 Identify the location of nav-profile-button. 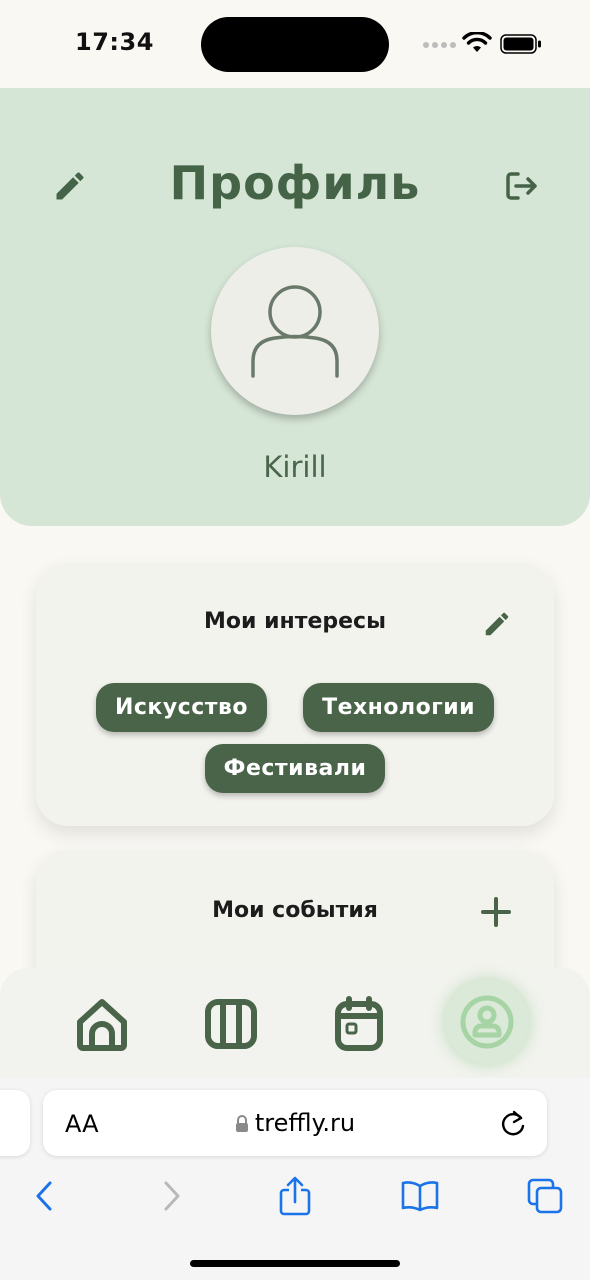
(487, 1022).